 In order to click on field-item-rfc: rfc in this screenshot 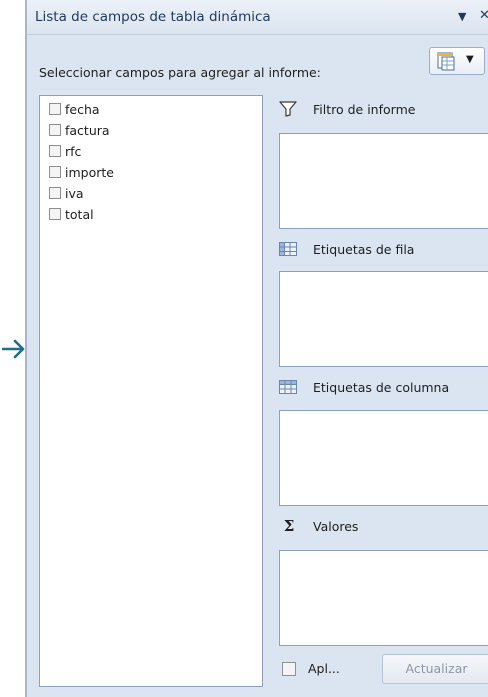, I will do `click(65, 151)`.